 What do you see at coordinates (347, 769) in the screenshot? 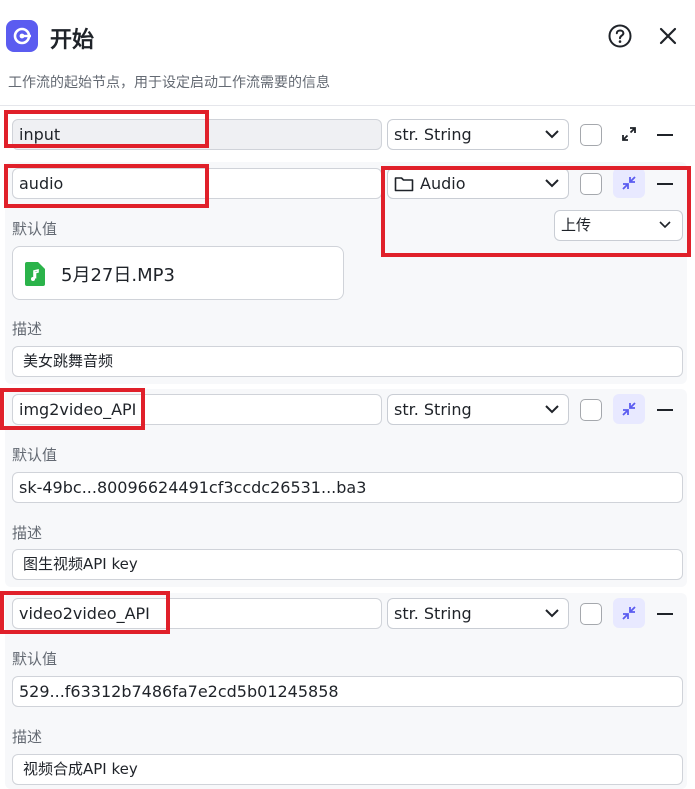
I see `description-input: 视频合成API key` at bounding box center [347, 769].